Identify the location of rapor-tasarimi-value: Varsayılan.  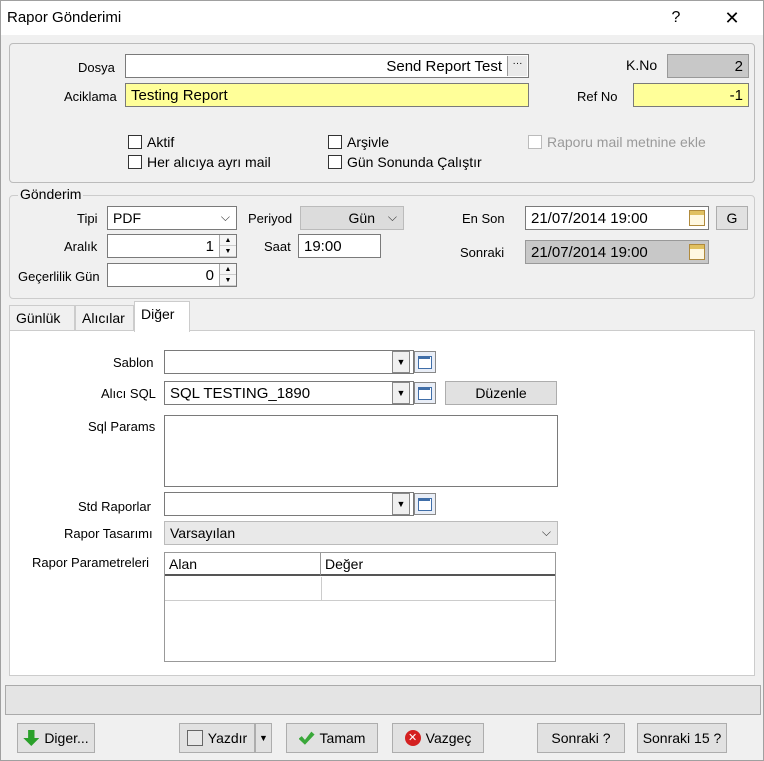
(203, 533).